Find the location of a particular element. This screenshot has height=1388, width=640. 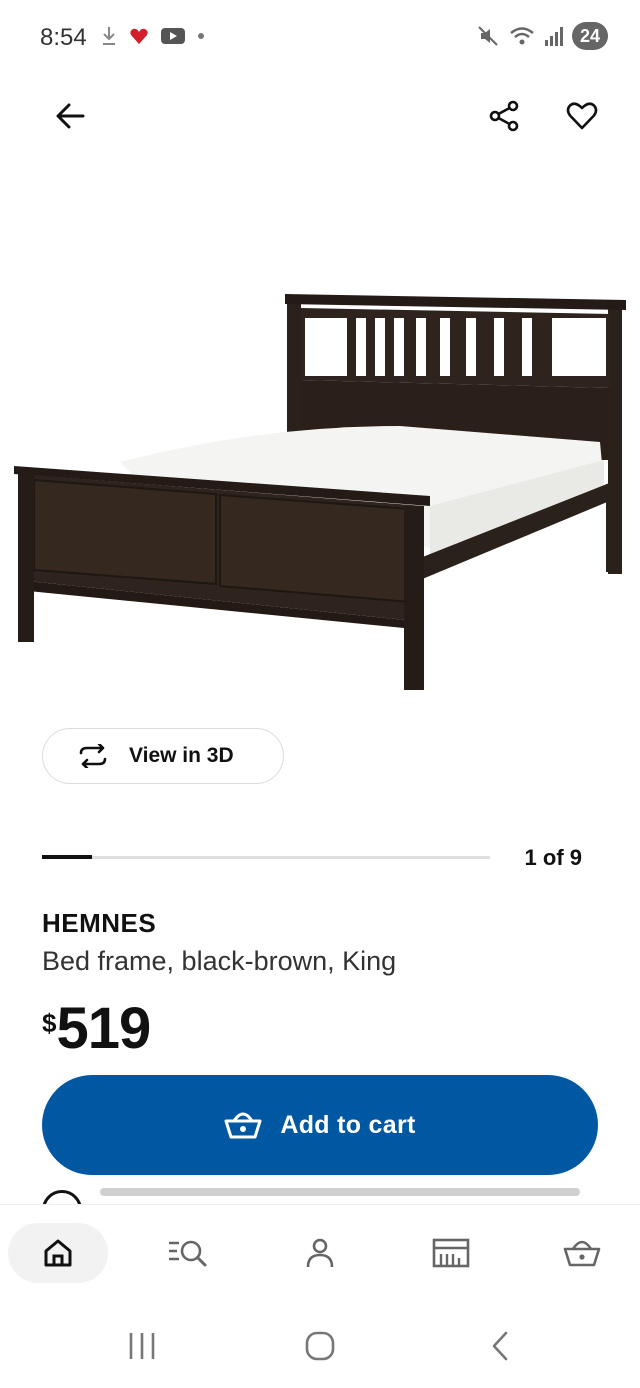

youtube-icon is located at coordinates (173, 36).